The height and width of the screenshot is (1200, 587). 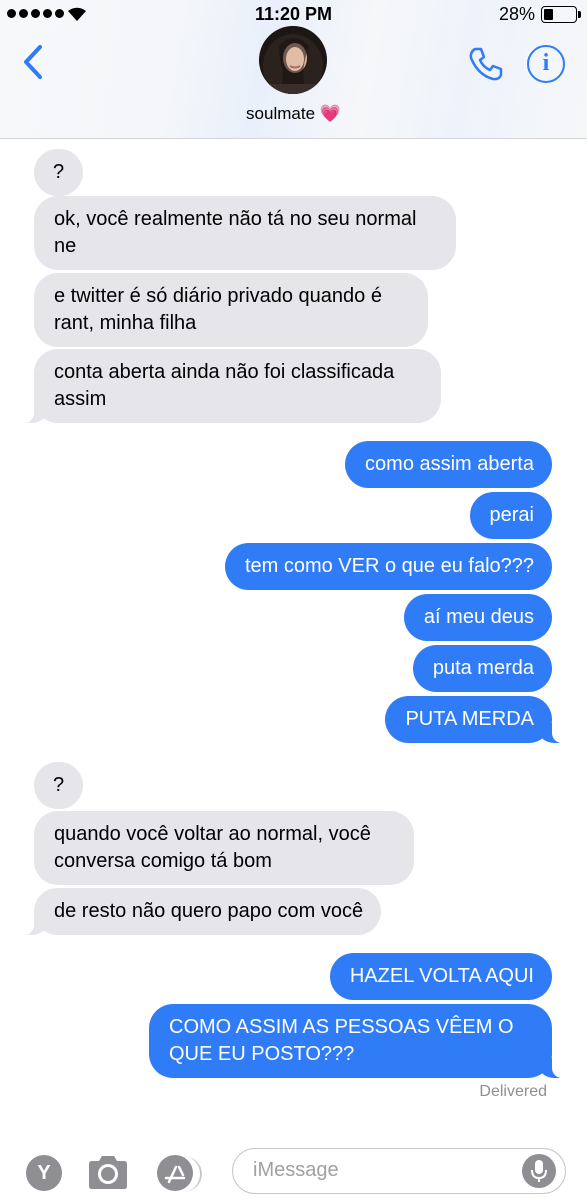 I want to click on phone-call-button, so click(x=486, y=64).